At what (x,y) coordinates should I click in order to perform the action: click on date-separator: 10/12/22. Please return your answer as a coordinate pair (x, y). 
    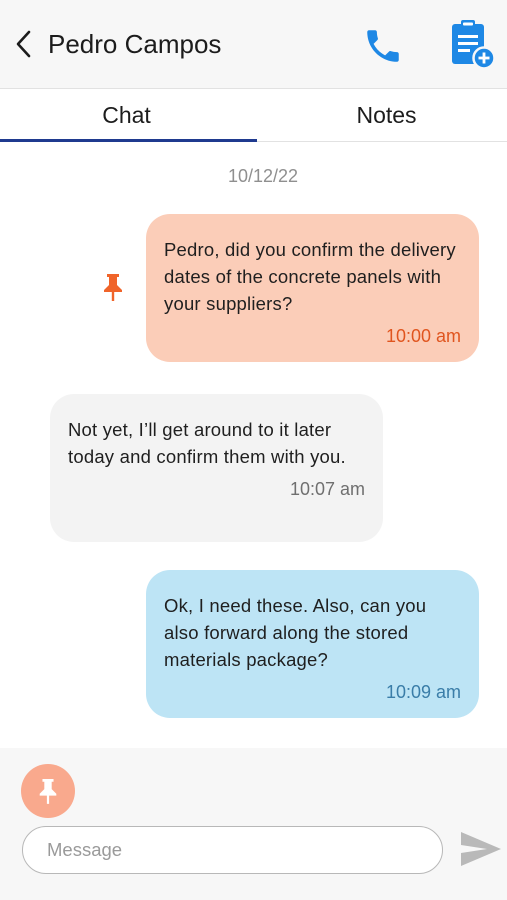
    Looking at the image, I should click on (263, 176).